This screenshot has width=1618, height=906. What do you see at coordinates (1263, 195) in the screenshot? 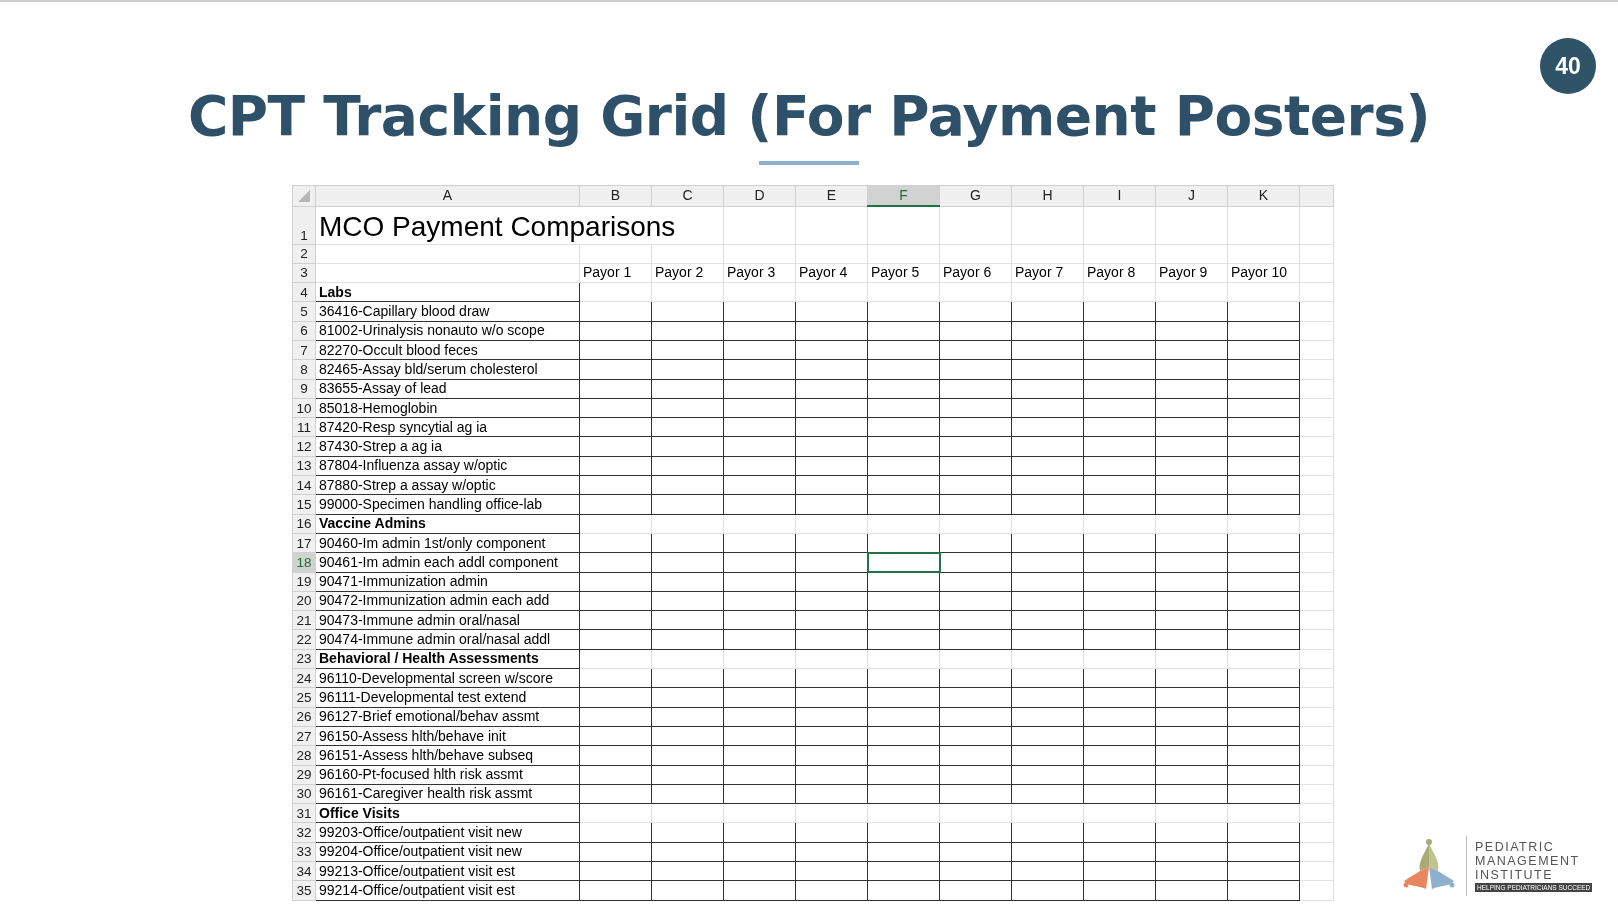
I see `column-header: K` at bounding box center [1263, 195].